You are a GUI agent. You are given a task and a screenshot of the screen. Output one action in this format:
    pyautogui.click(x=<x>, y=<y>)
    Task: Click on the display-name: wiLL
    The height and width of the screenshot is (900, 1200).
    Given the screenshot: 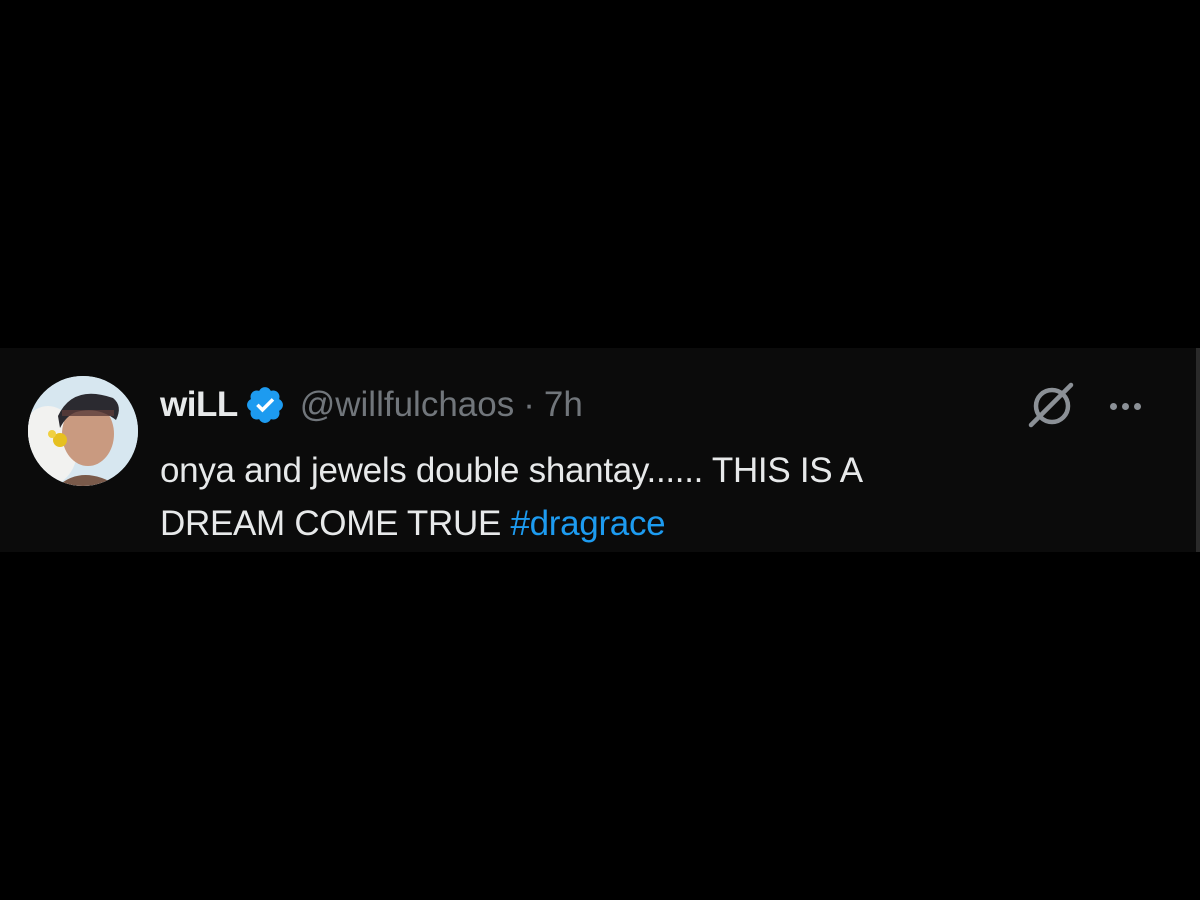 What is the action you would take?
    pyautogui.click(x=199, y=405)
    